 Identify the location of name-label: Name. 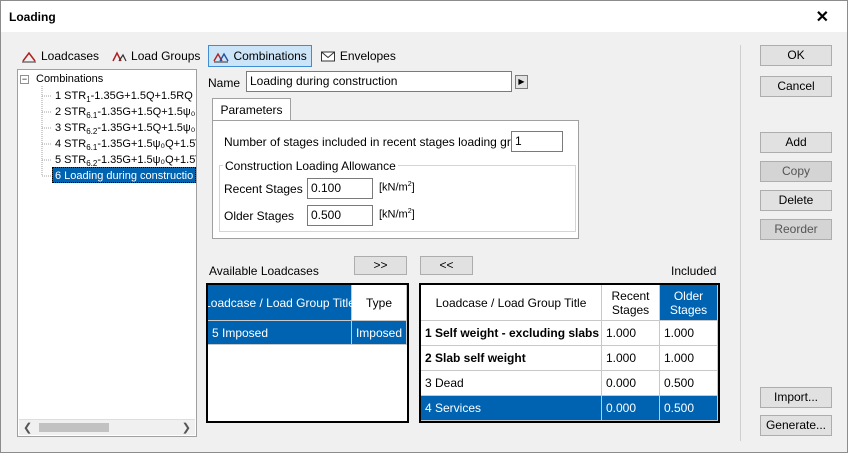
(224, 83).